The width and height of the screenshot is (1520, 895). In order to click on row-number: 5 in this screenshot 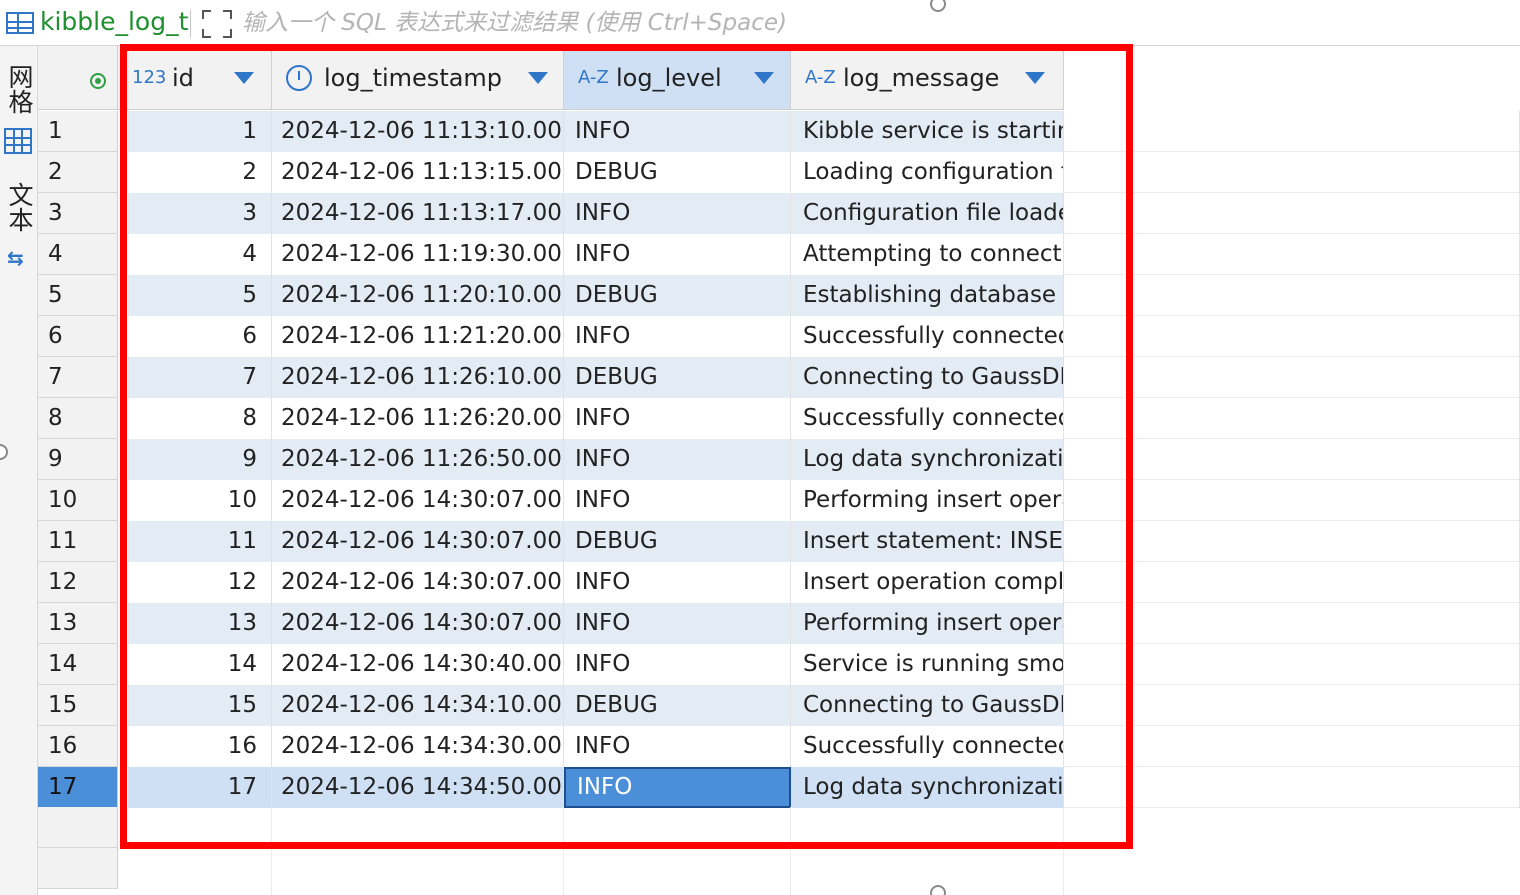, I will do `click(78, 295)`.